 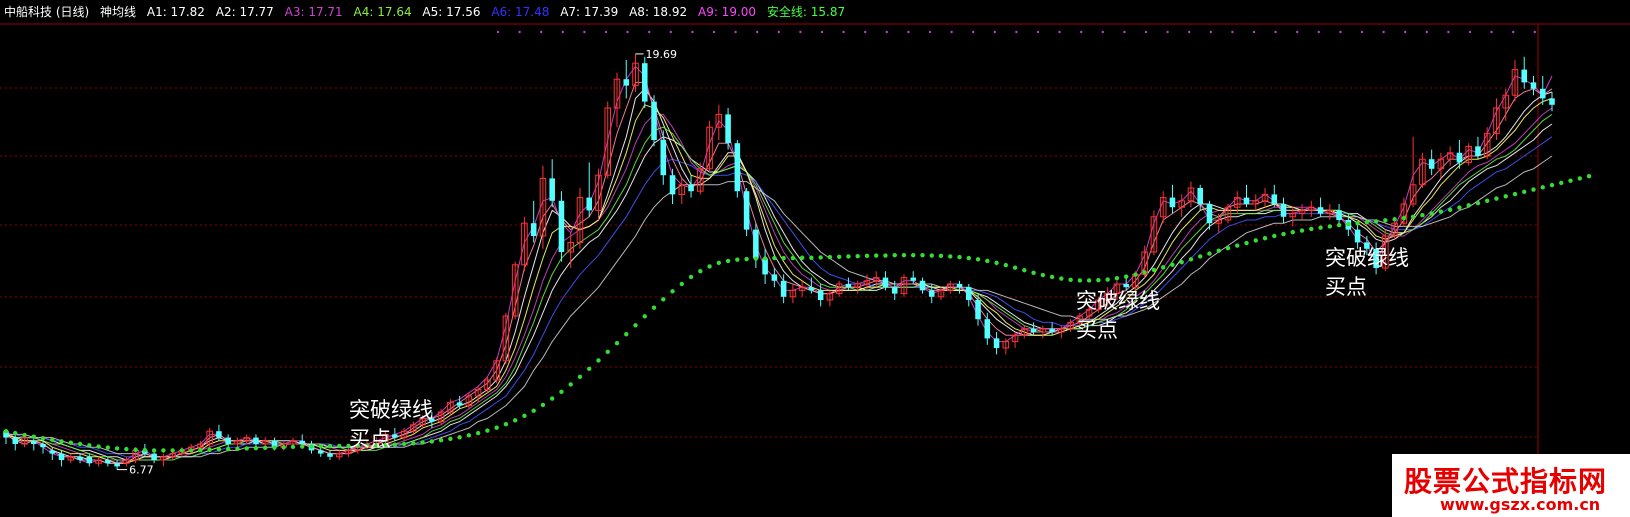 I want to click on watermark-url: www.gszx.com.cn, so click(x=1520, y=504).